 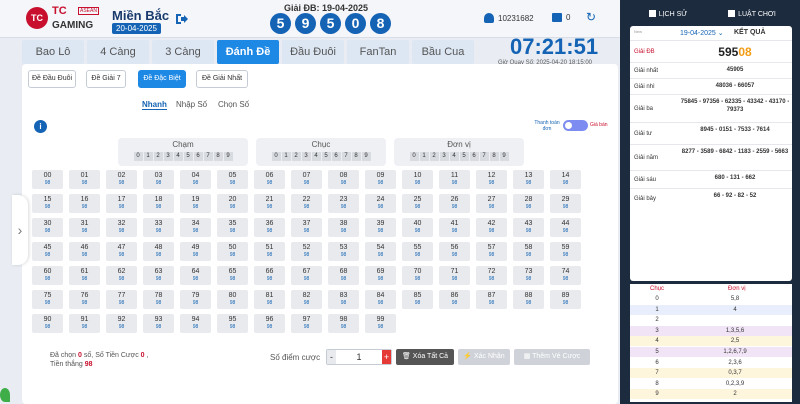 What do you see at coordinates (232, 203) in the screenshot?
I see `number-cell: 20 98` at bounding box center [232, 203].